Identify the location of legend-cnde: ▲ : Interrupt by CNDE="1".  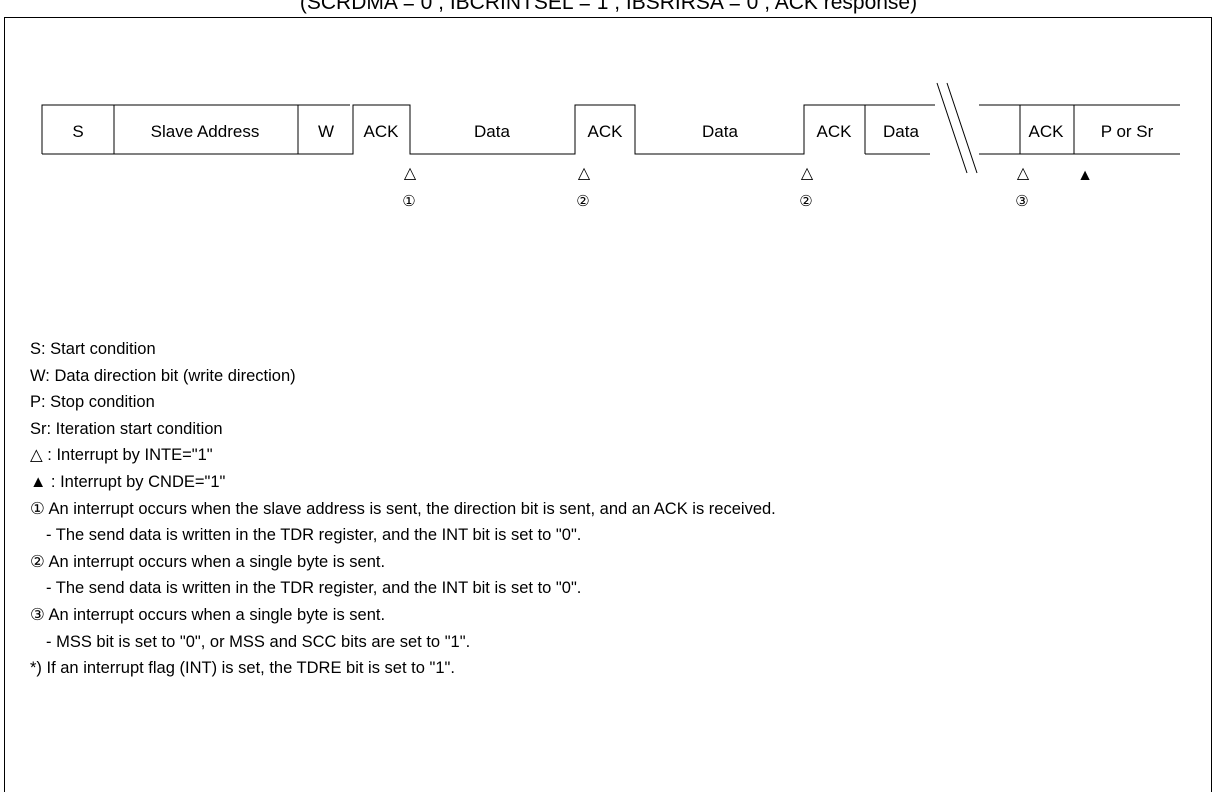
(403, 482).